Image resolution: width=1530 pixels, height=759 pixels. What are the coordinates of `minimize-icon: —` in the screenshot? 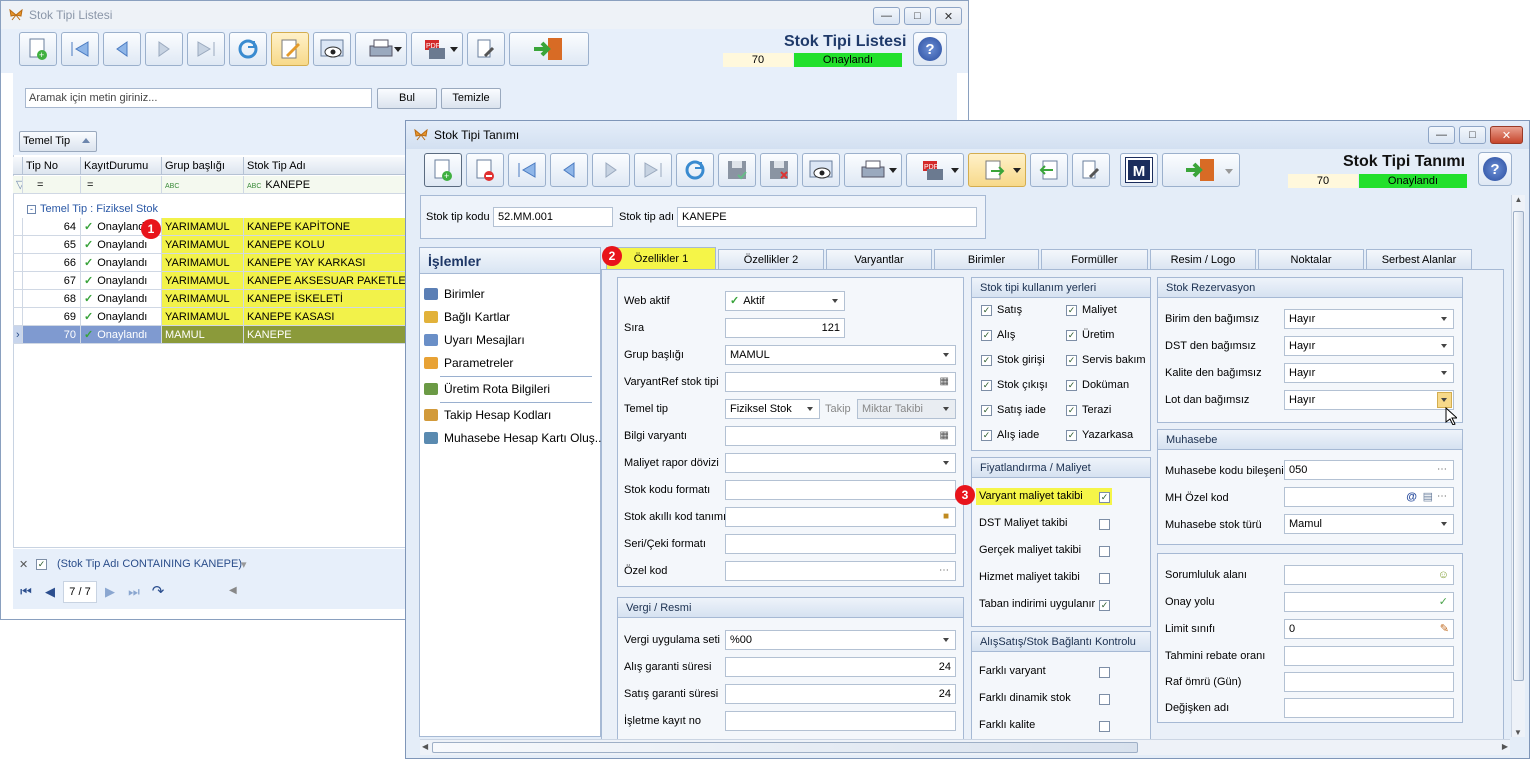 It's located at (1441, 135).